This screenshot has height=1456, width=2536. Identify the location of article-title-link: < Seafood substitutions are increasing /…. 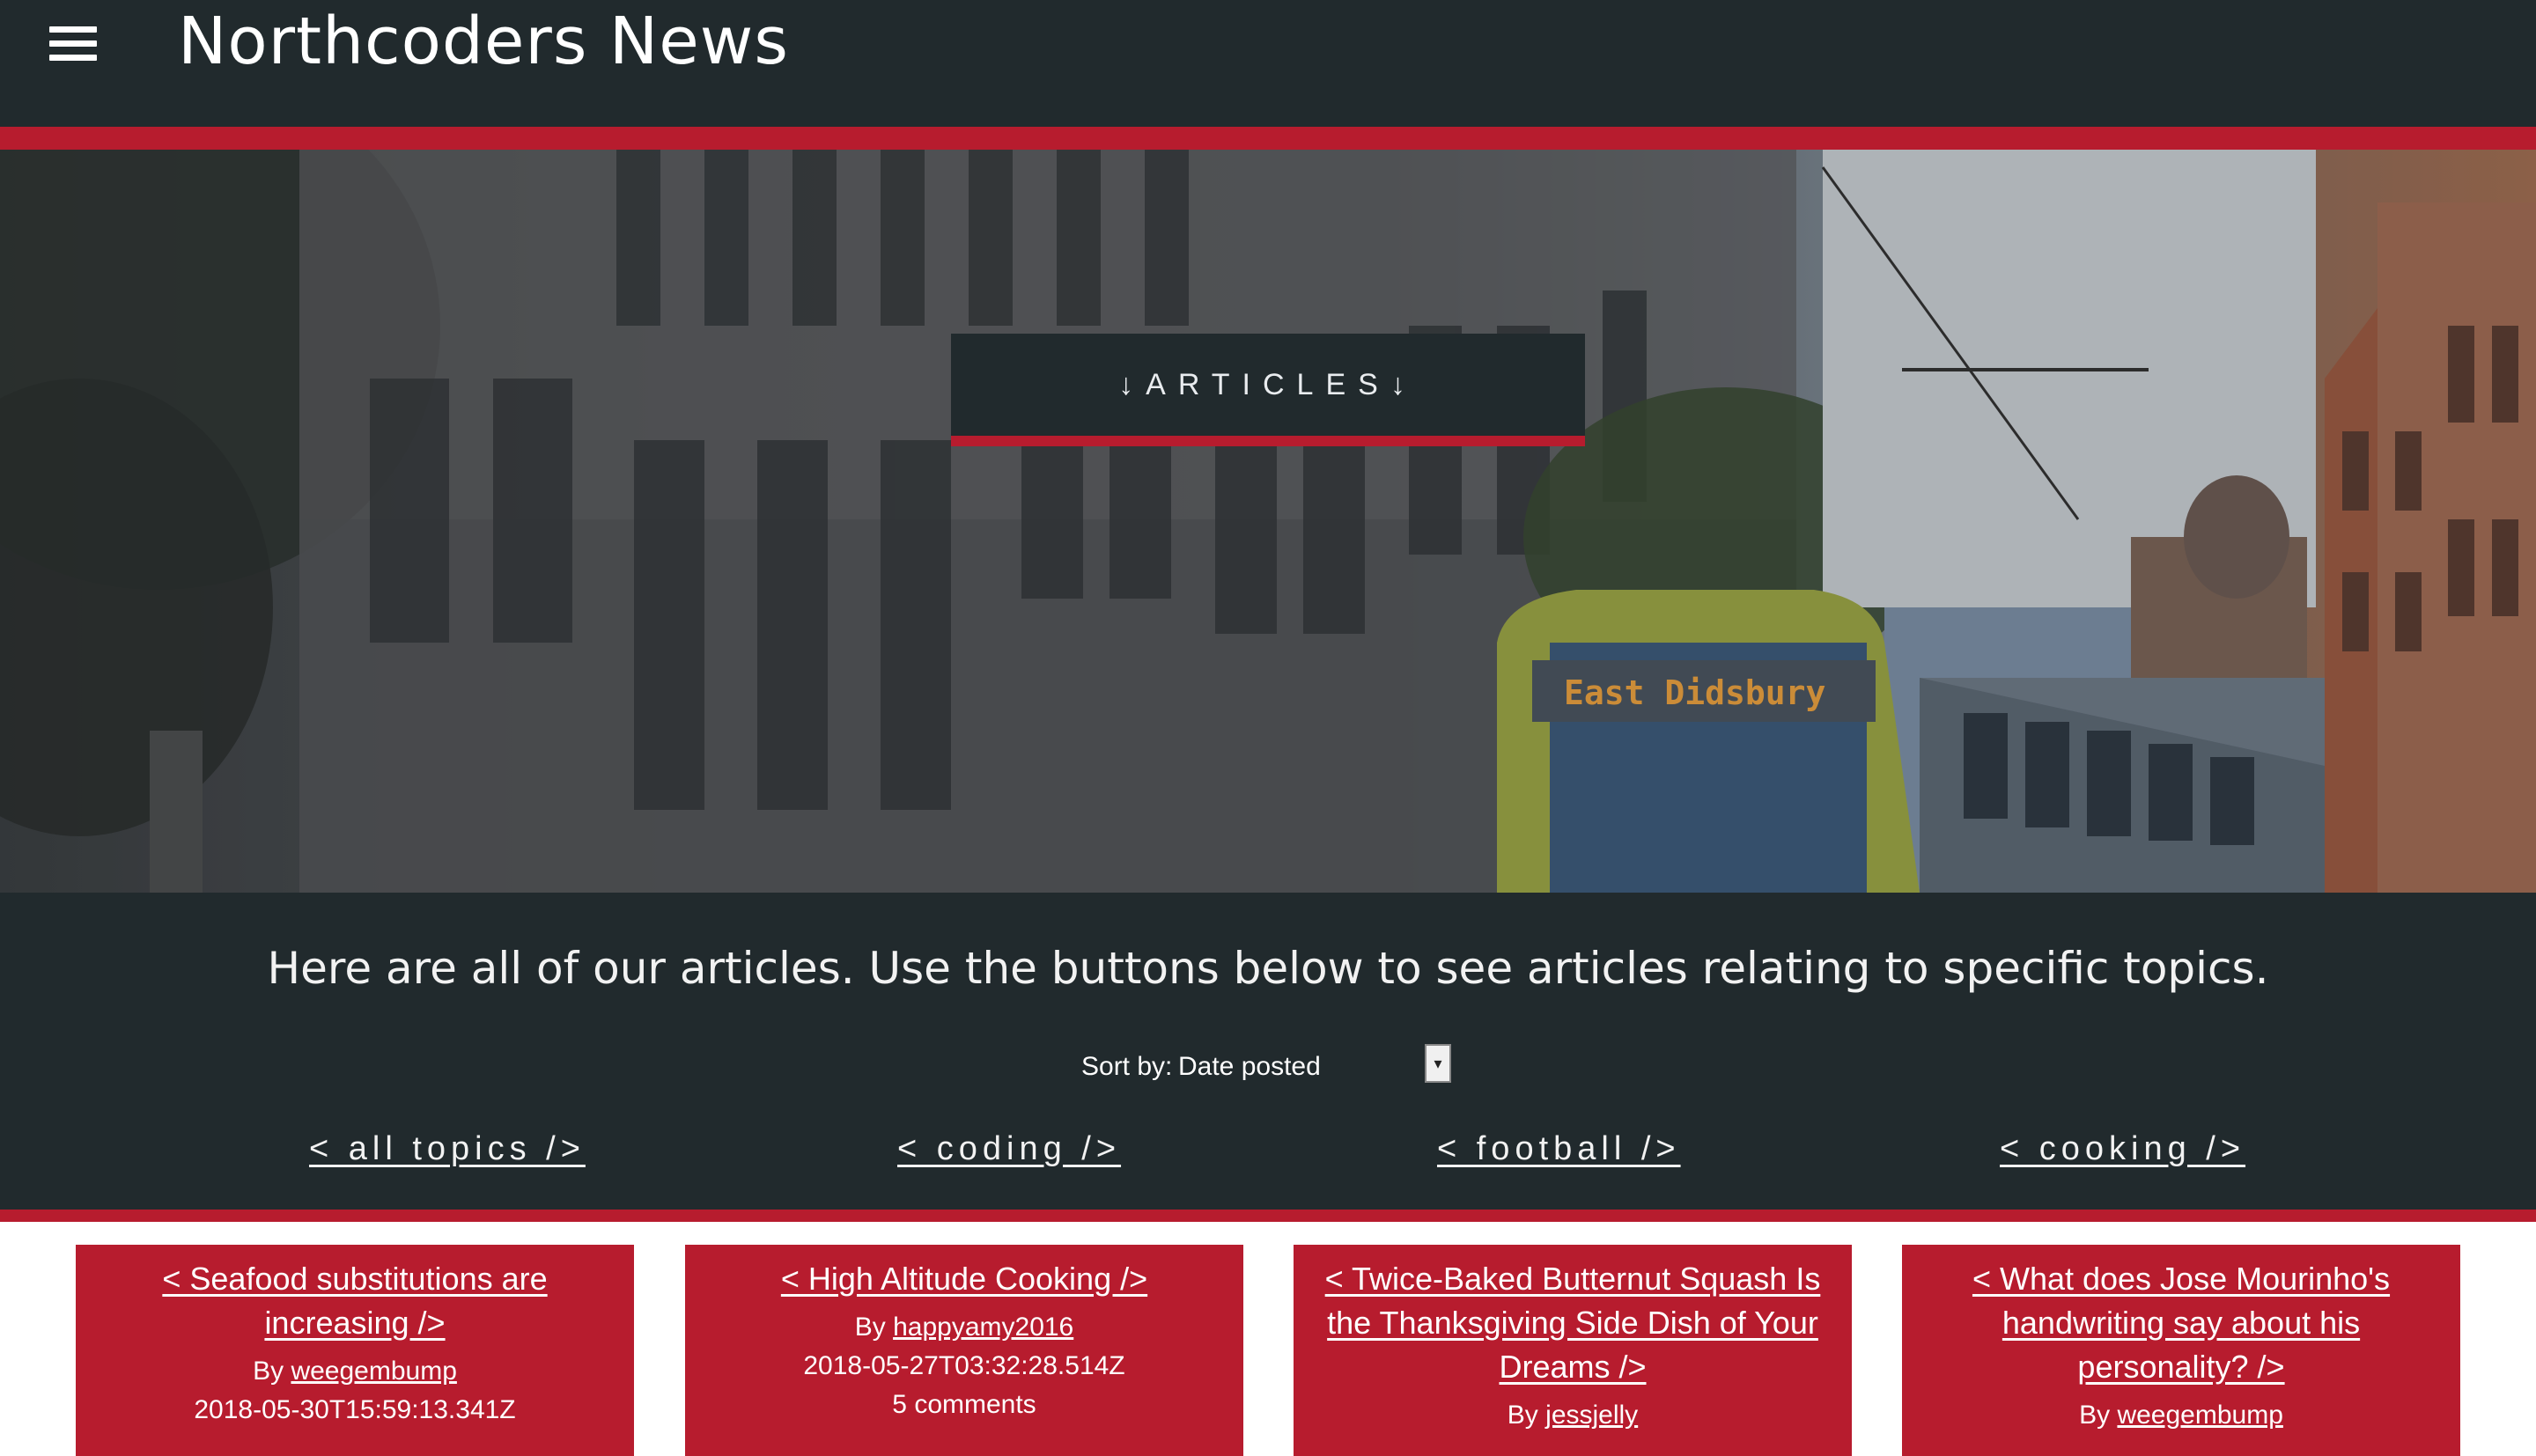
(355, 1301).